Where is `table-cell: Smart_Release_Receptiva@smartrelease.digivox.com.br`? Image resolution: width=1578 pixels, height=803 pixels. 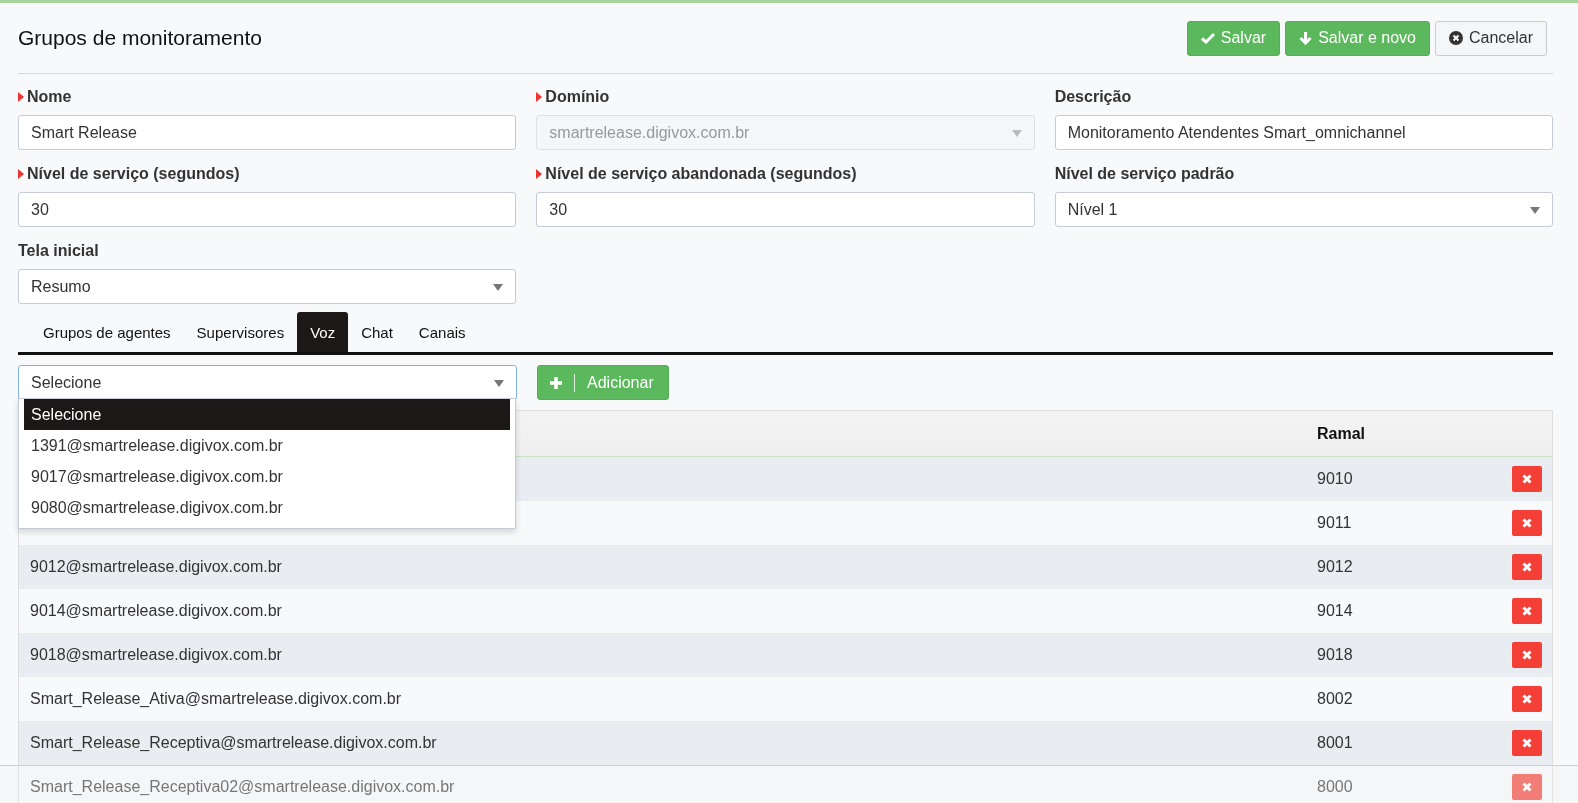 table-cell: Smart_Release_Receptiva@smartrelease.digivox.com.br is located at coordinates (233, 742).